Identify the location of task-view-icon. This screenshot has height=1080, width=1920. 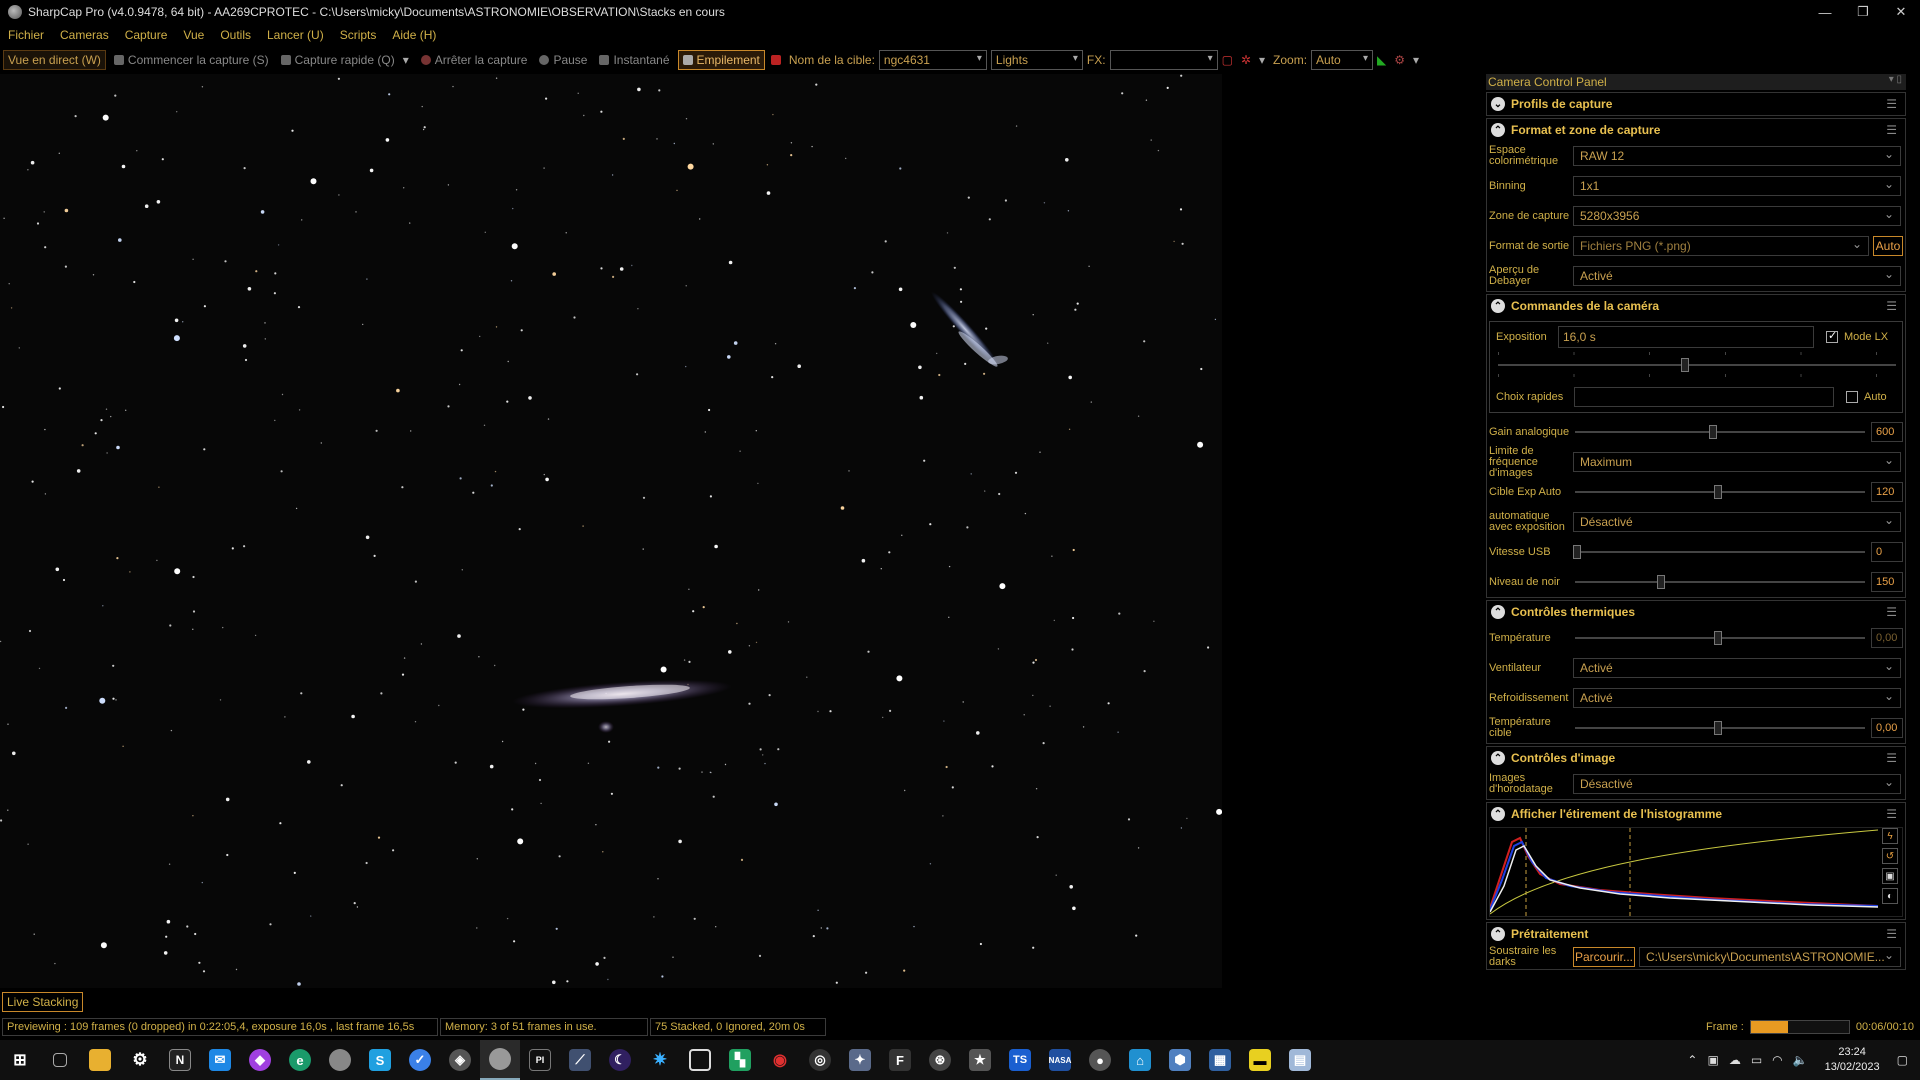
(60, 1060).